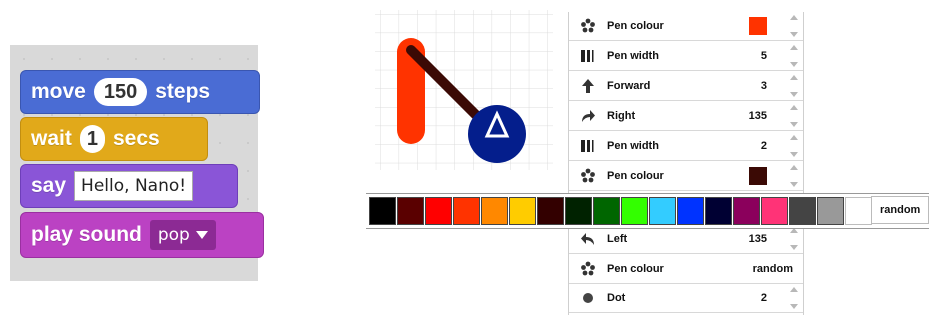  Describe the element at coordinates (617, 239) in the screenshot. I see `command-label: Left` at that location.